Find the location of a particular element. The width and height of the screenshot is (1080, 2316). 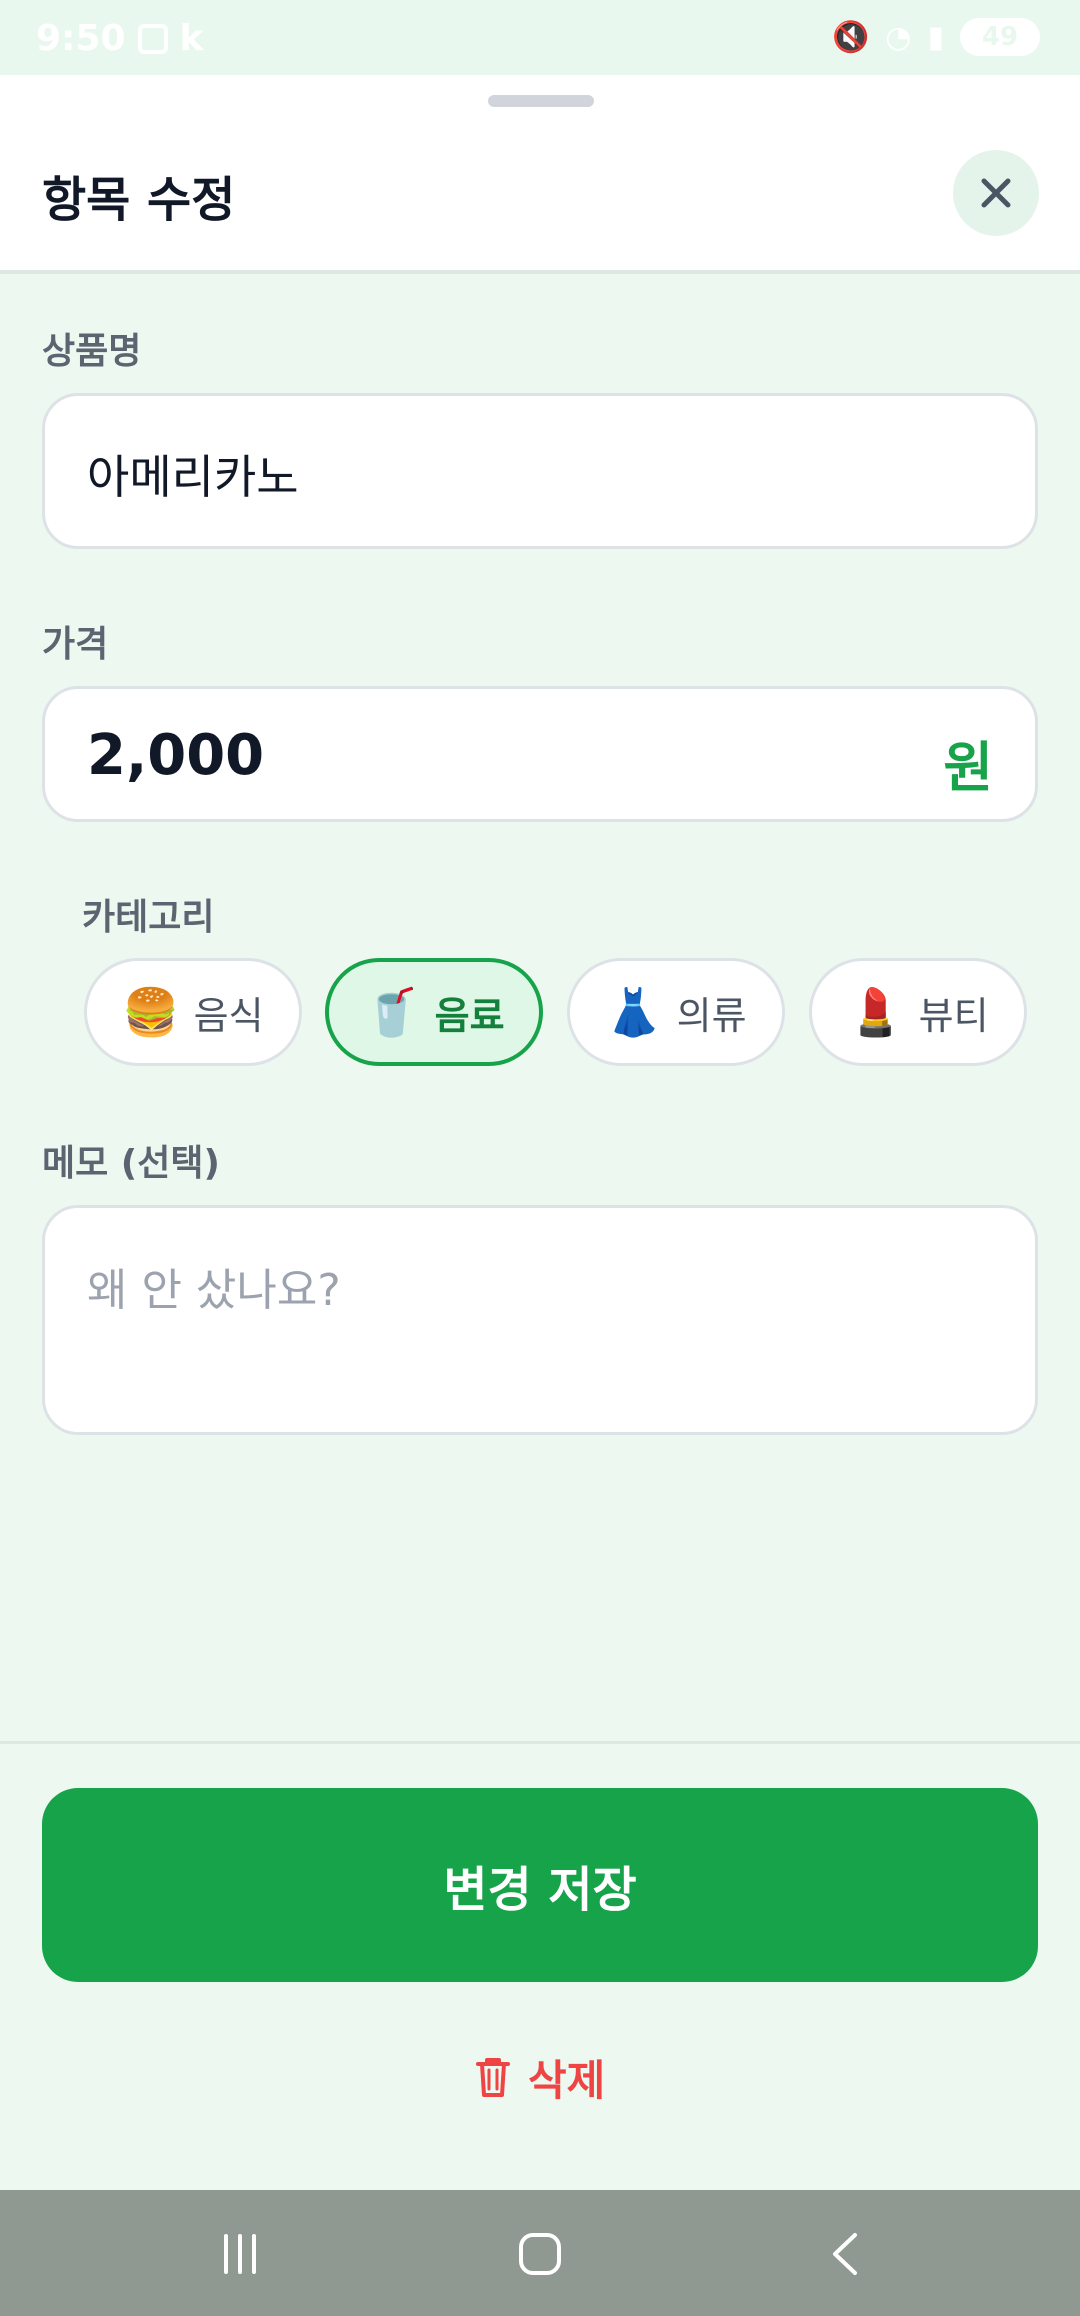

category-chip-label: 음료 is located at coordinates (469, 1015).